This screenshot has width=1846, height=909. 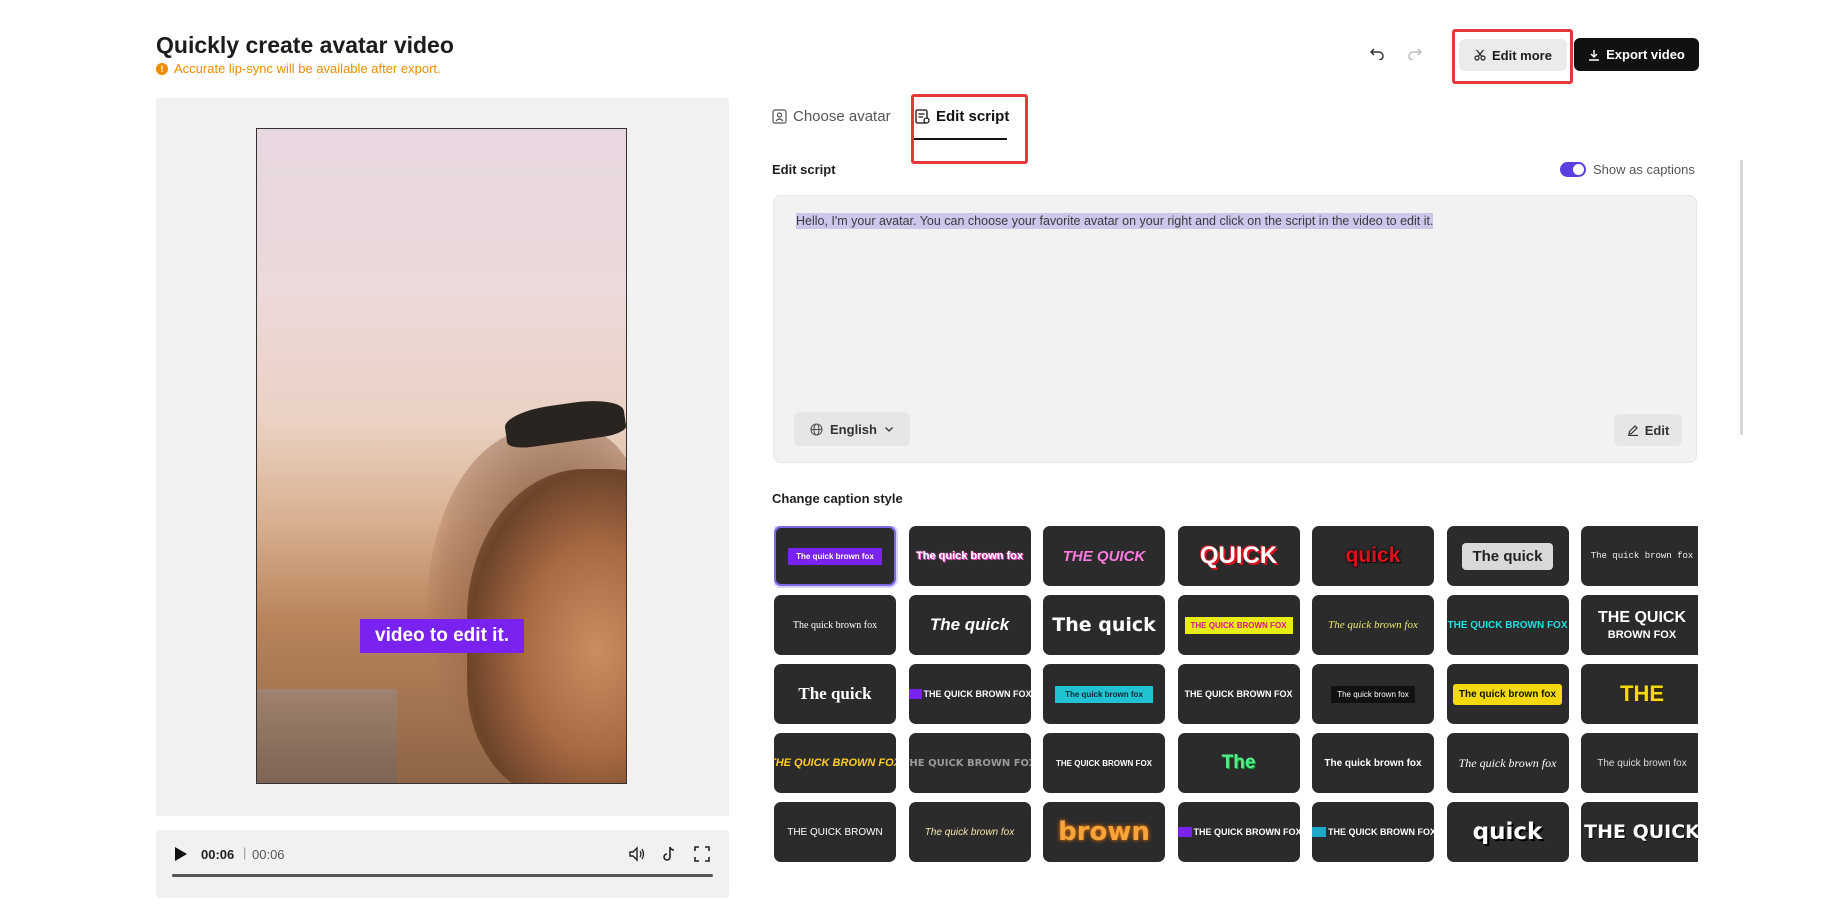 I want to click on playback-progress-bar, so click(x=442, y=875).